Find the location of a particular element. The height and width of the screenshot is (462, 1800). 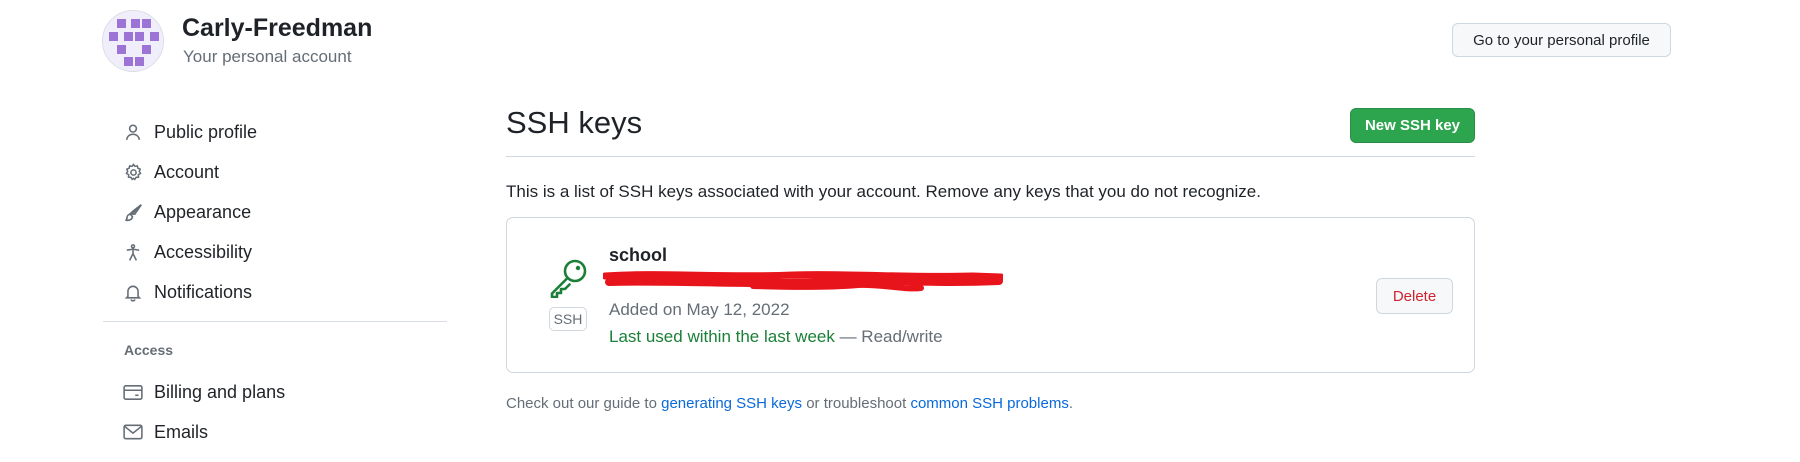

sidebar-item-public-profile: Public profile is located at coordinates (275, 132).